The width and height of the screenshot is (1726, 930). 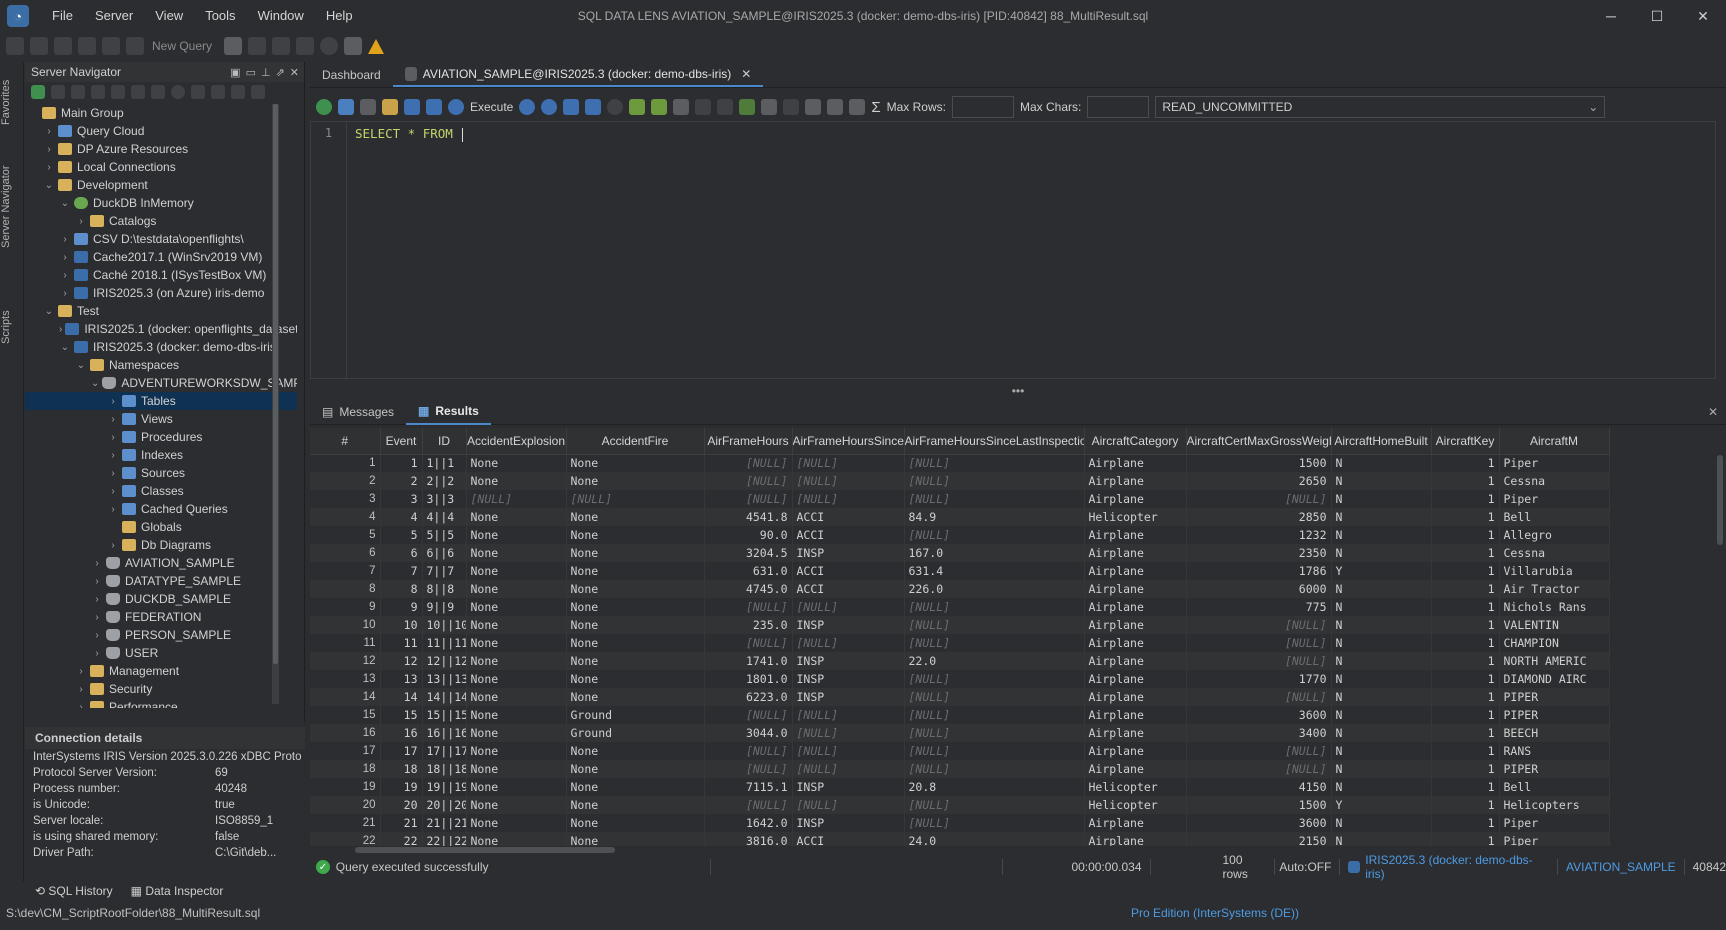 I want to click on tree-node: ⌄ IRIS2025.3 (docker: demo-dbs-iris), so click(x=161, y=347).